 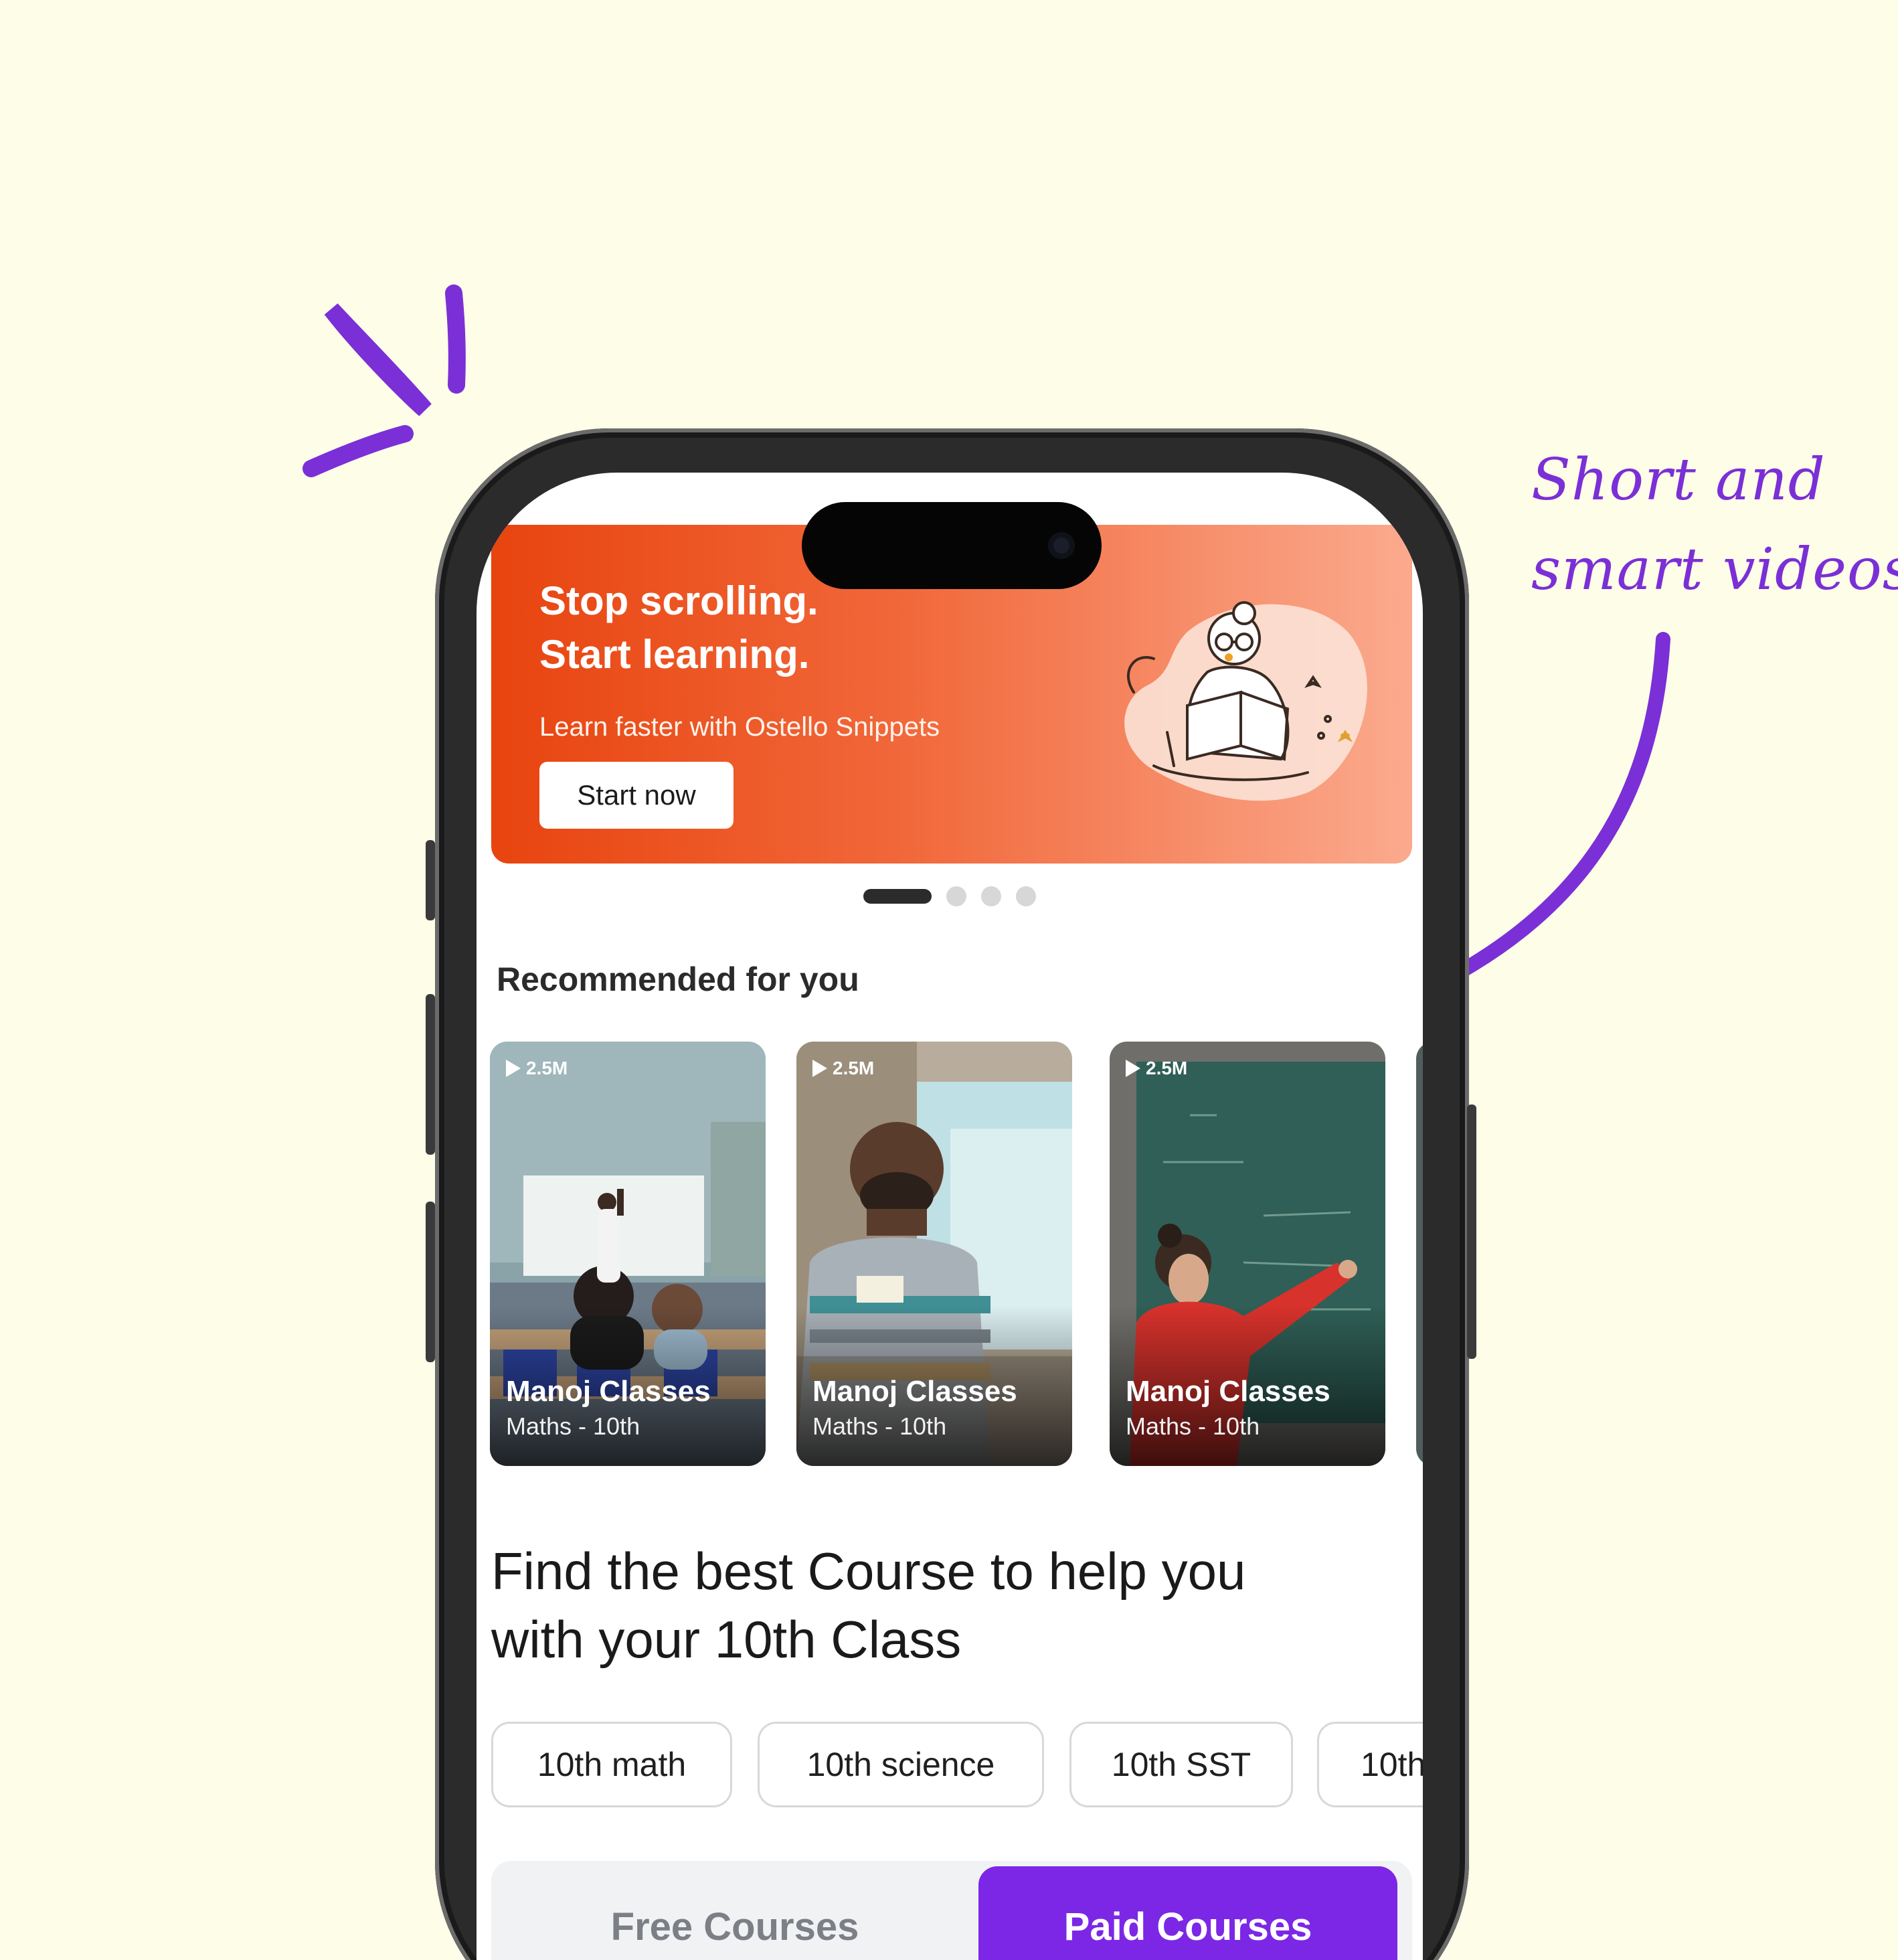 What do you see at coordinates (1245, 701) in the screenshot?
I see `reading-girl-illustration-icon` at bounding box center [1245, 701].